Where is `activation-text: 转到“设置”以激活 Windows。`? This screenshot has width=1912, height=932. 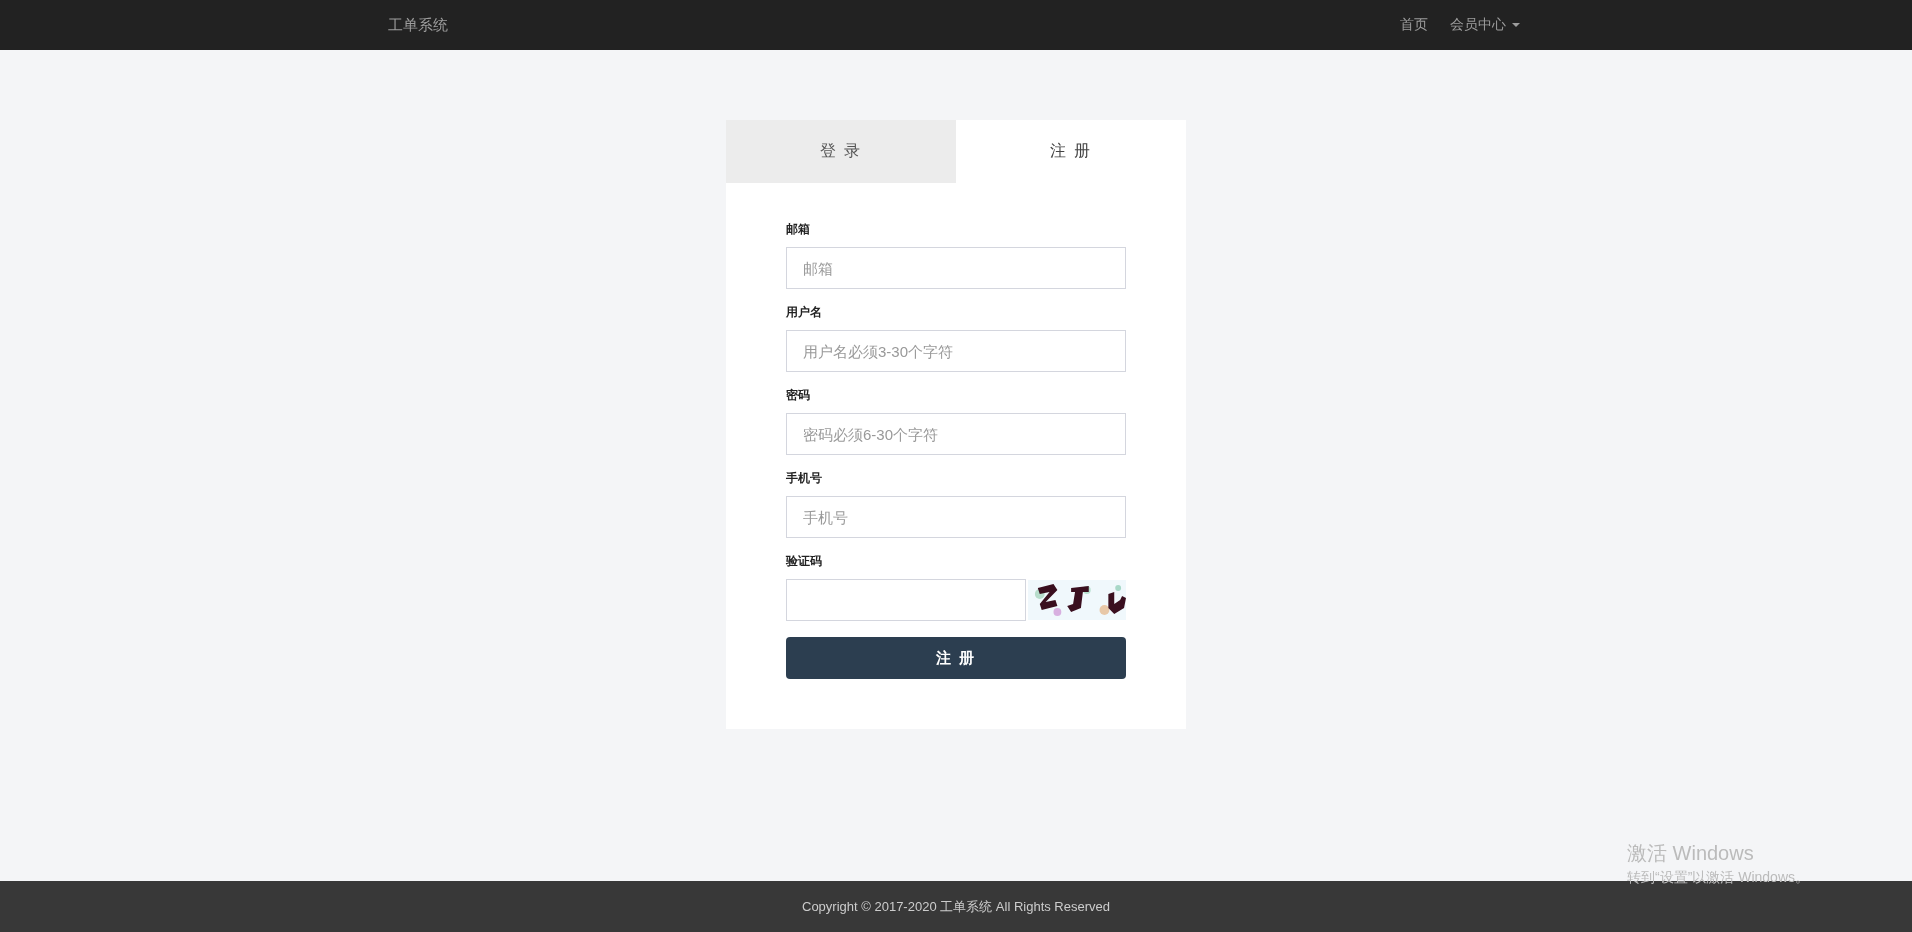 activation-text: 转到“设置”以激活 Windows。 is located at coordinates (1718, 878).